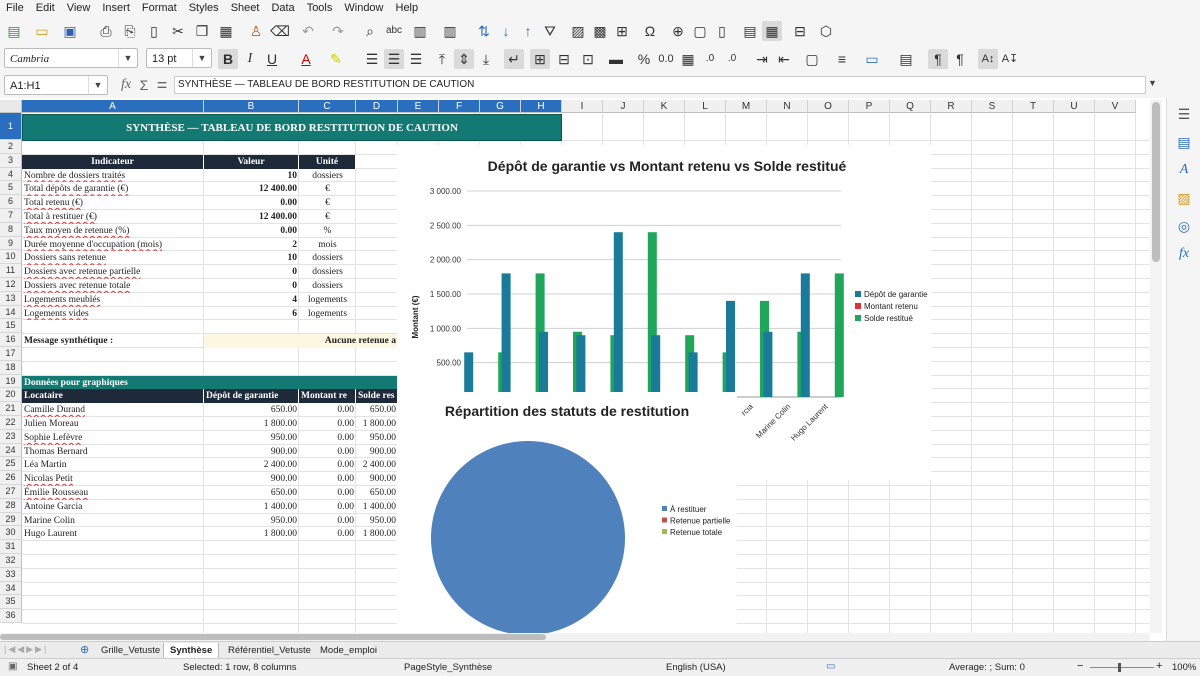 This screenshot has width=1200, height=676. Describe the element at coordinates (600, 31) in the screenshot. I see `insert-chart-icon: ▩` at that location.